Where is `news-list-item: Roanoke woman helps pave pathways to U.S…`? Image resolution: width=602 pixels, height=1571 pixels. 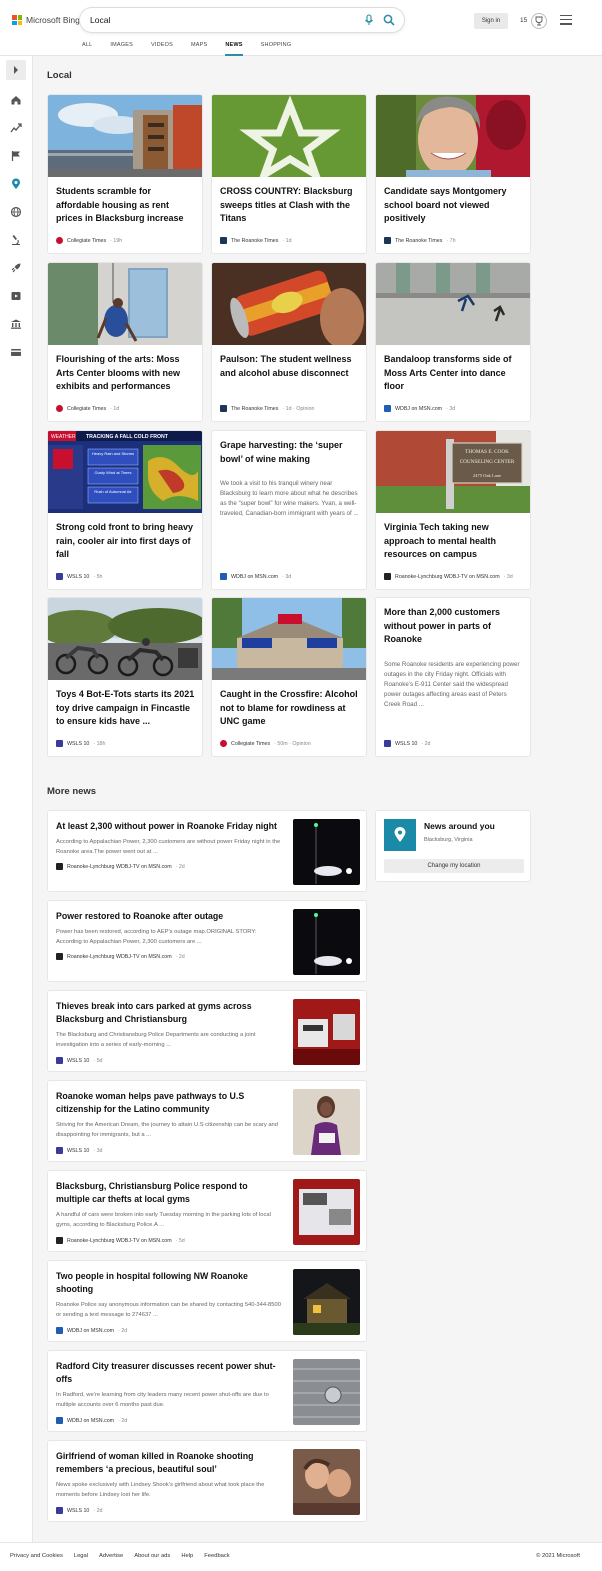
news-list-item: Roanoke woman helps pave pathways to U.S… is located at coordinates (207, 1121).